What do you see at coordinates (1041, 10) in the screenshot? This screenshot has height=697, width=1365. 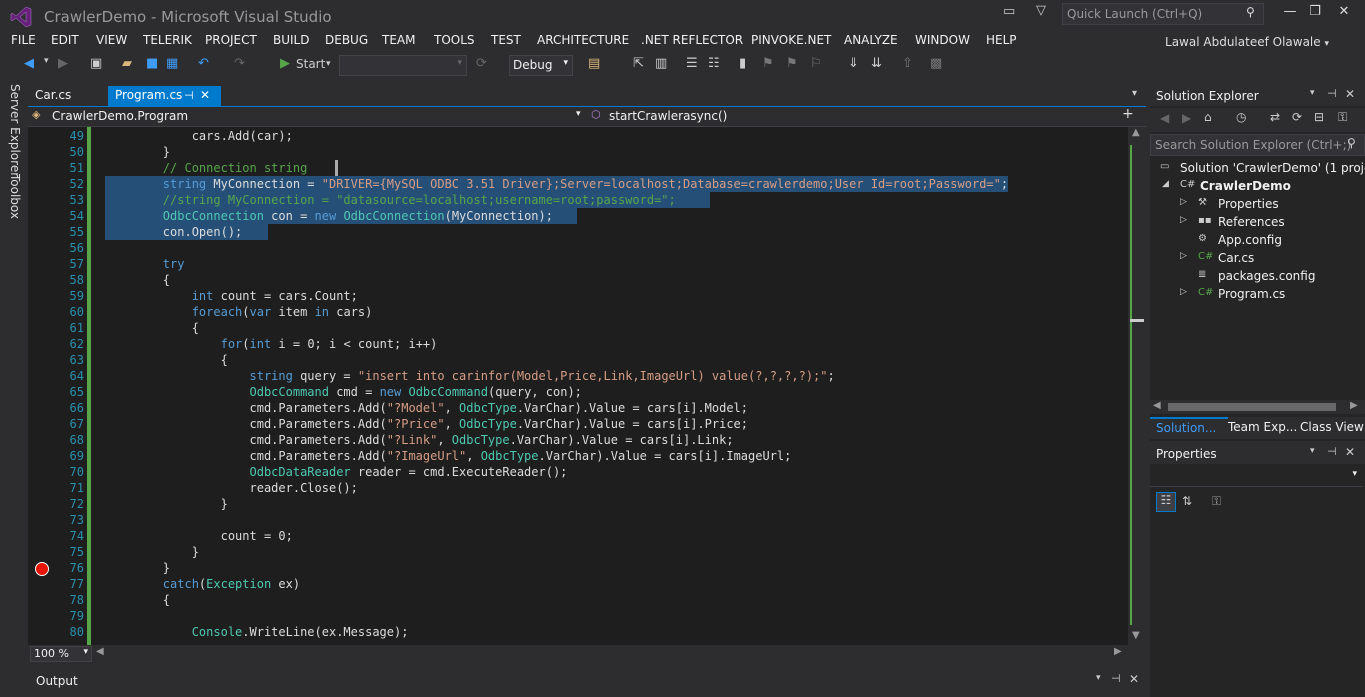 I see `filter-icon: ▽` at bounding box center [1041, 10].